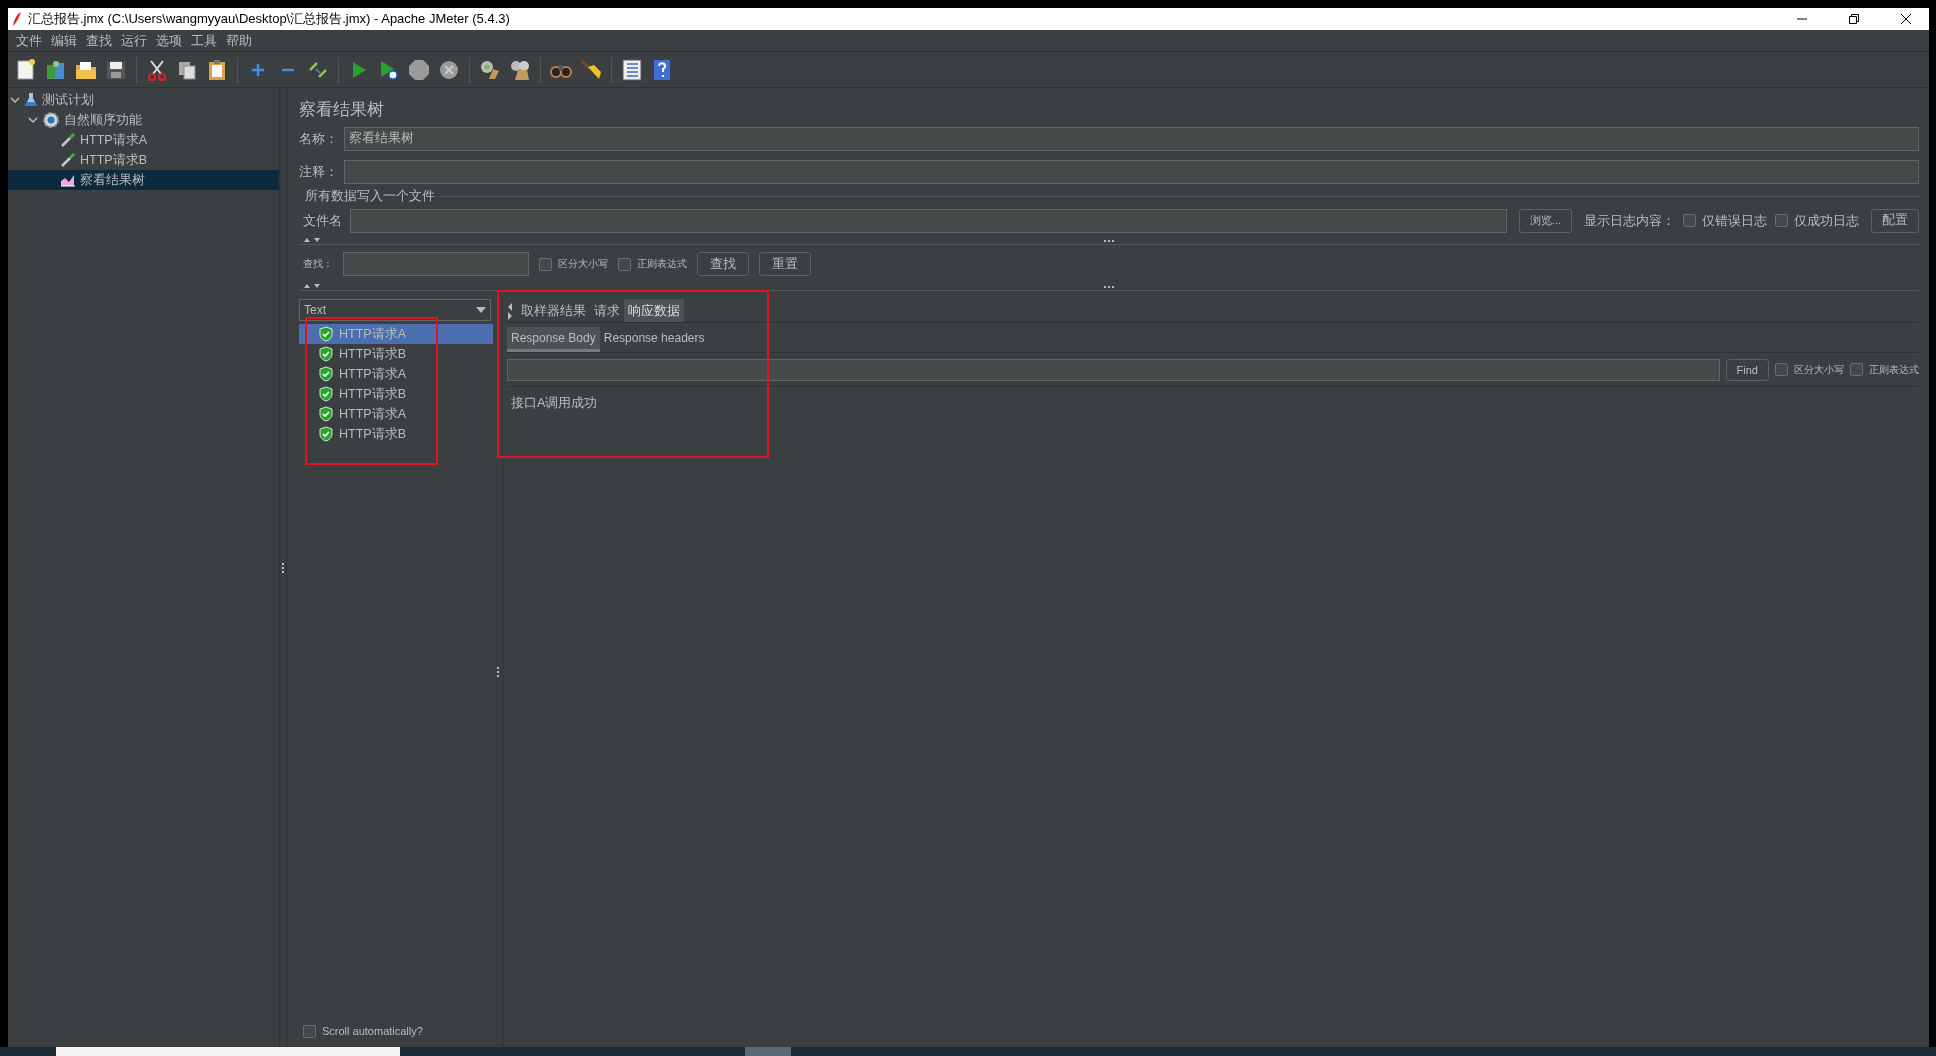  Describe the element at coordinates (29, 40) in the screenshot. I see `menu-item: 文件` at that location.